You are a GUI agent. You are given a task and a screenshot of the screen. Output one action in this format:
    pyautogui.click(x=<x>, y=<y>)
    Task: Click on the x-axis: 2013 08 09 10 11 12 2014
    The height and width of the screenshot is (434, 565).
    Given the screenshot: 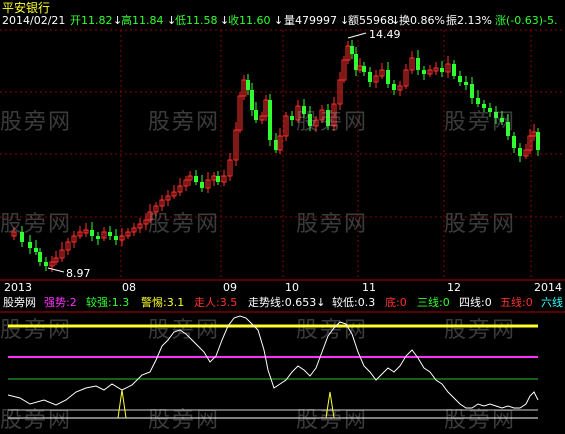 What is the action you would take?
    pyautogui.click(x=282, y=288)
    